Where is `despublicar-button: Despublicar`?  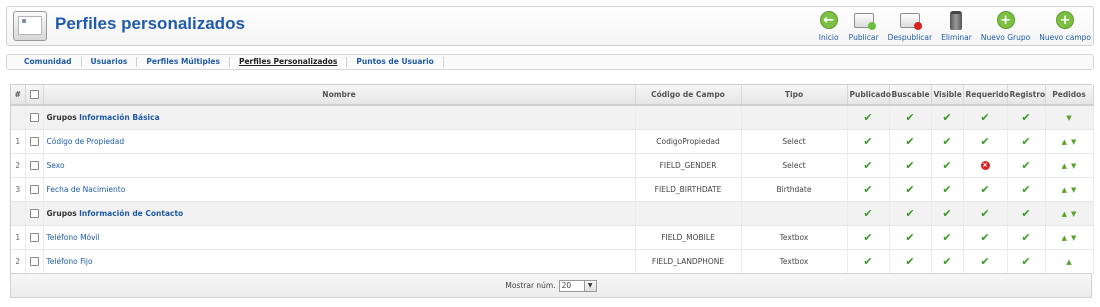 despublicar-button: Despublicar is located at coordinates (910, 27).